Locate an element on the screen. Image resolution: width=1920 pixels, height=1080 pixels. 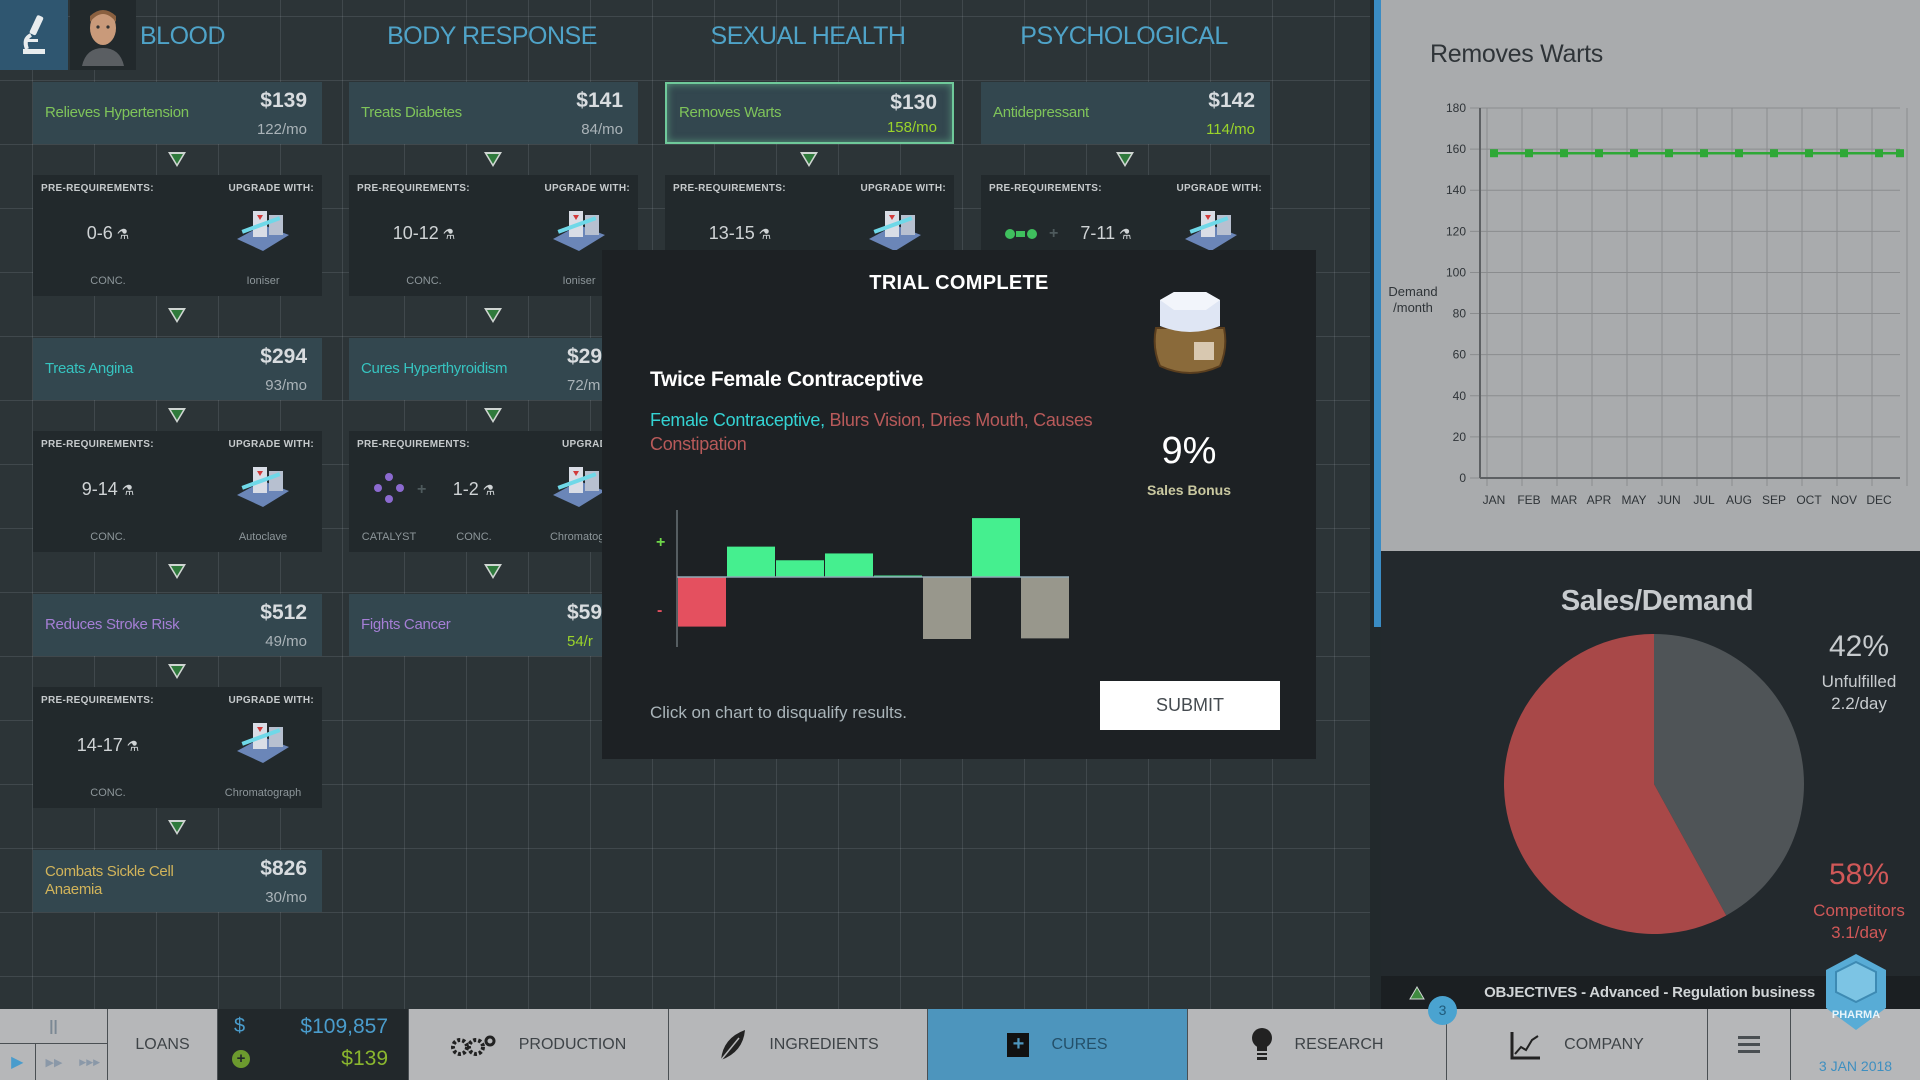
column-header: BLOOD is located at coordinates (183, 36).